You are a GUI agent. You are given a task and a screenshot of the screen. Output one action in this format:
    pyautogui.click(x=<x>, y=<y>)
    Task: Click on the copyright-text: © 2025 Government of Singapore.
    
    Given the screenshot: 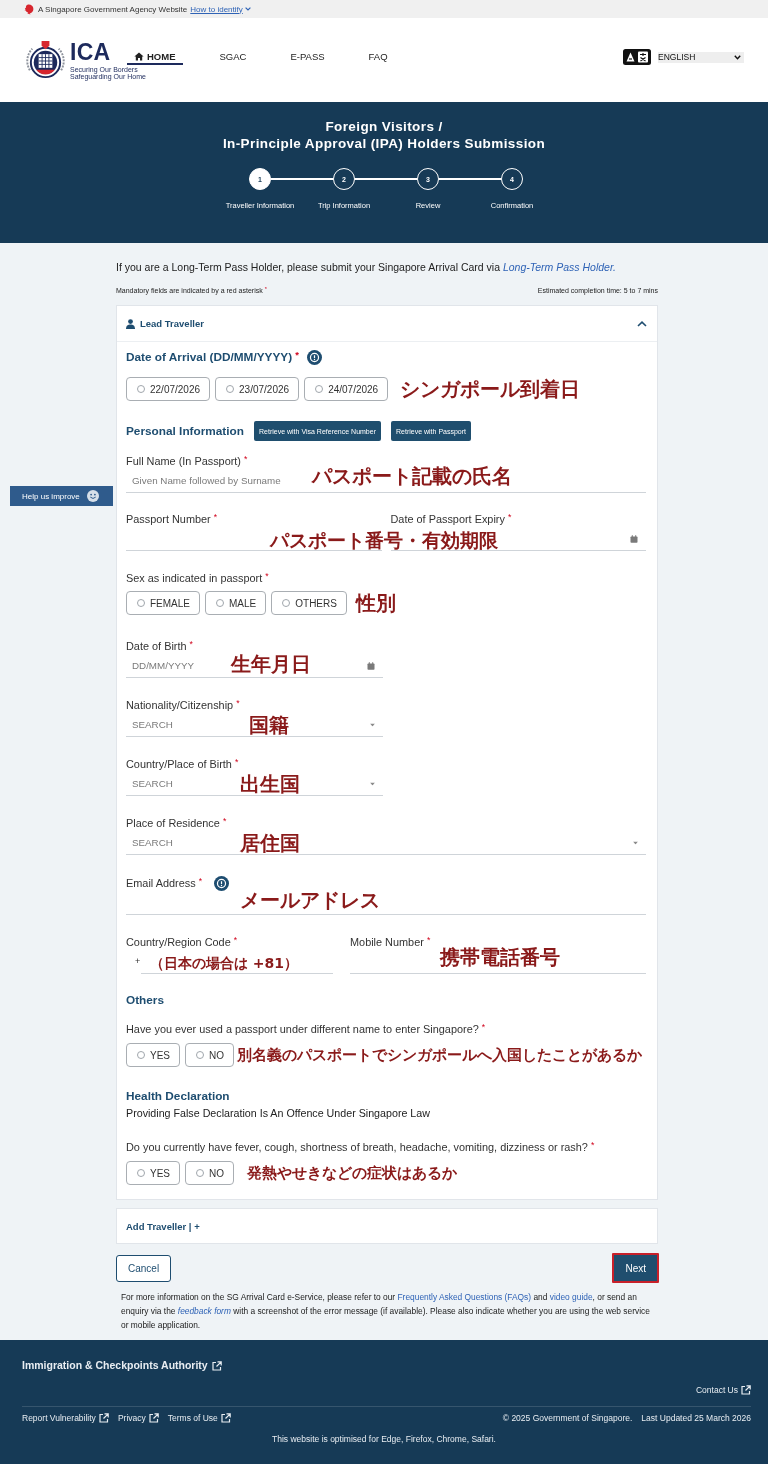 What is the action you would take?
    pyautogui.click(x=567, y=1418)
    